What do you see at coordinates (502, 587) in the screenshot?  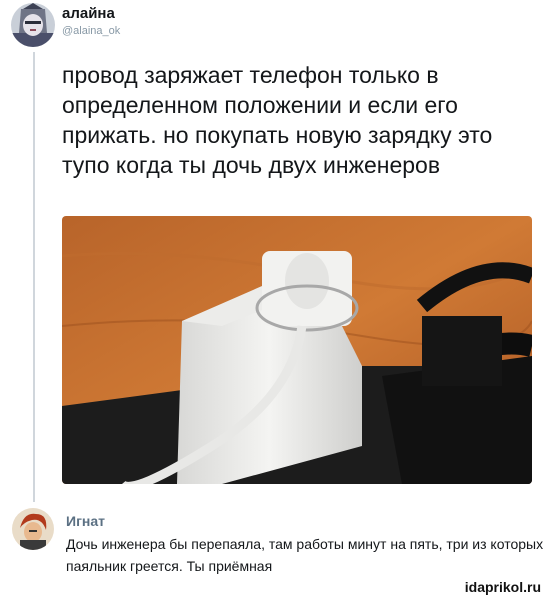 I see `watermark: idaprikol.ru` at bounding box center [502, 587].